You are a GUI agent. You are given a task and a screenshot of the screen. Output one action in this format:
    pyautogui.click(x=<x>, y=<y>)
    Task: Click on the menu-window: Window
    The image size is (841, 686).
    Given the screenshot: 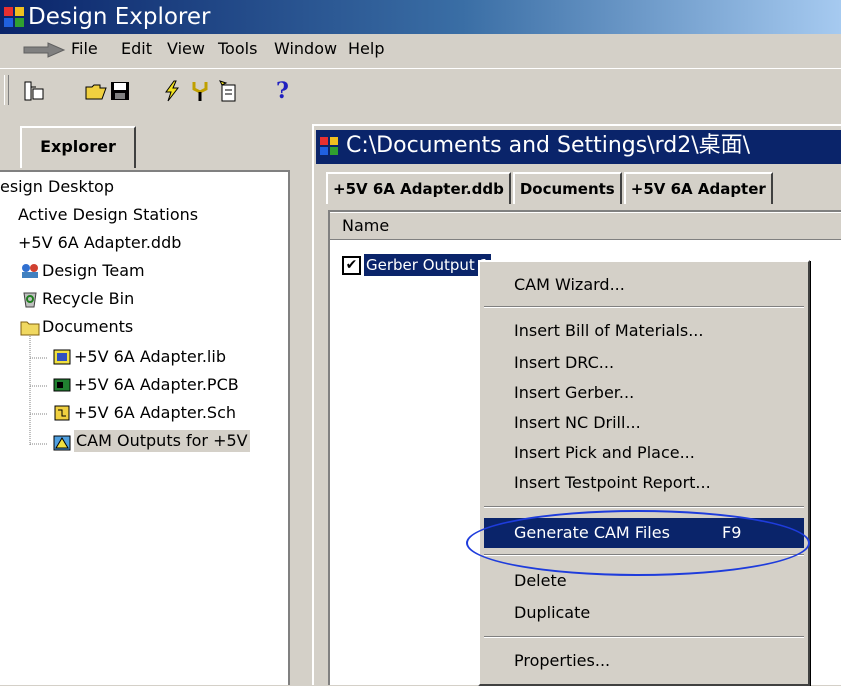 What is the action you would take?
    pyautogui.click(x=305, y=49)
    